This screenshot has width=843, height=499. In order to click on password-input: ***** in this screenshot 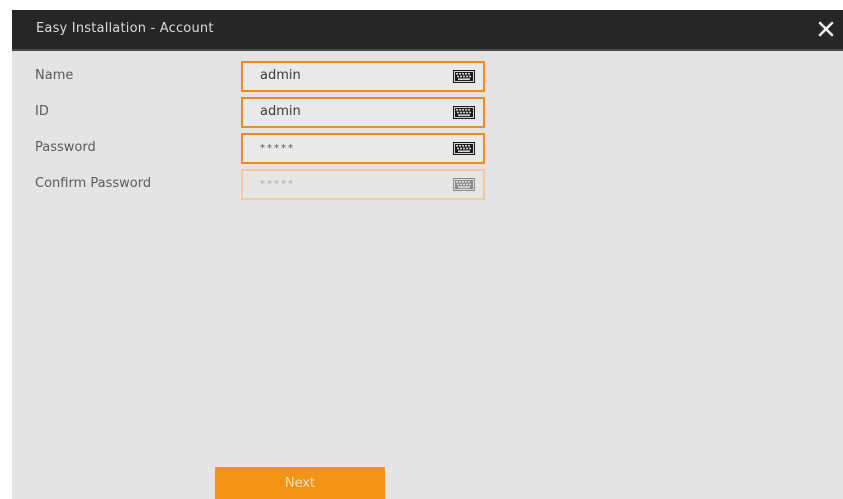, I will do `click(363, 148)`.